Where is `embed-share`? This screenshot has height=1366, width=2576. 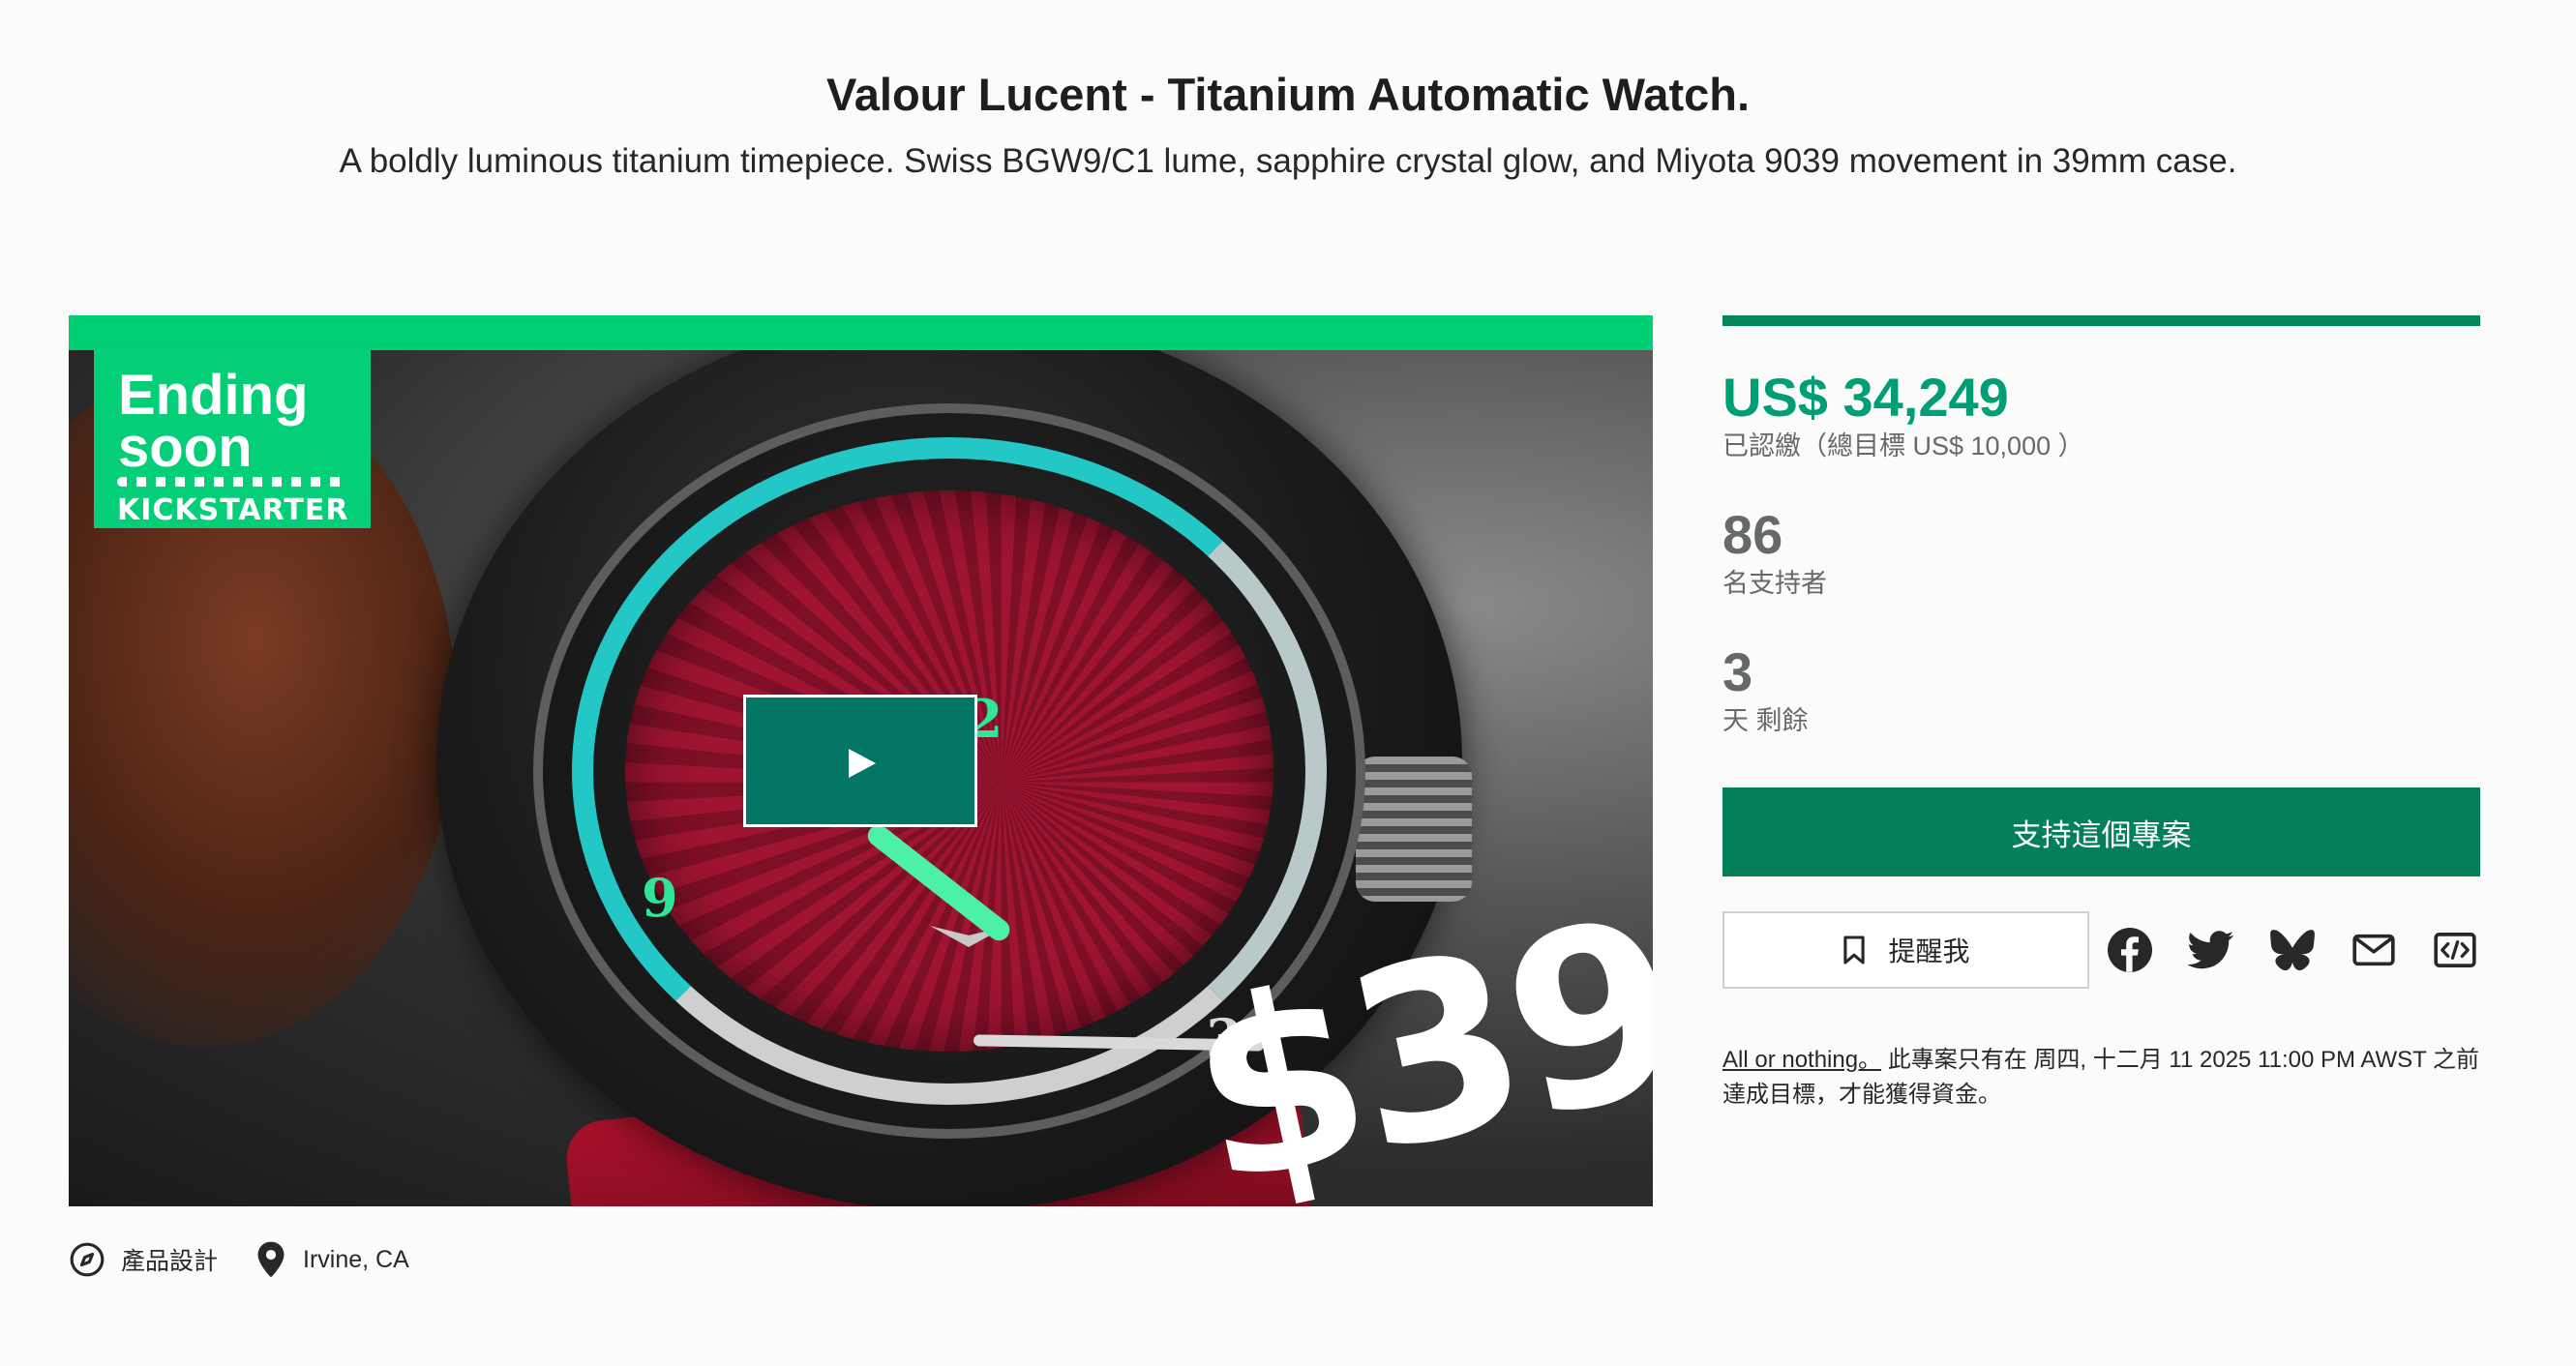 embed-share is located at coordinates (2455, 950).